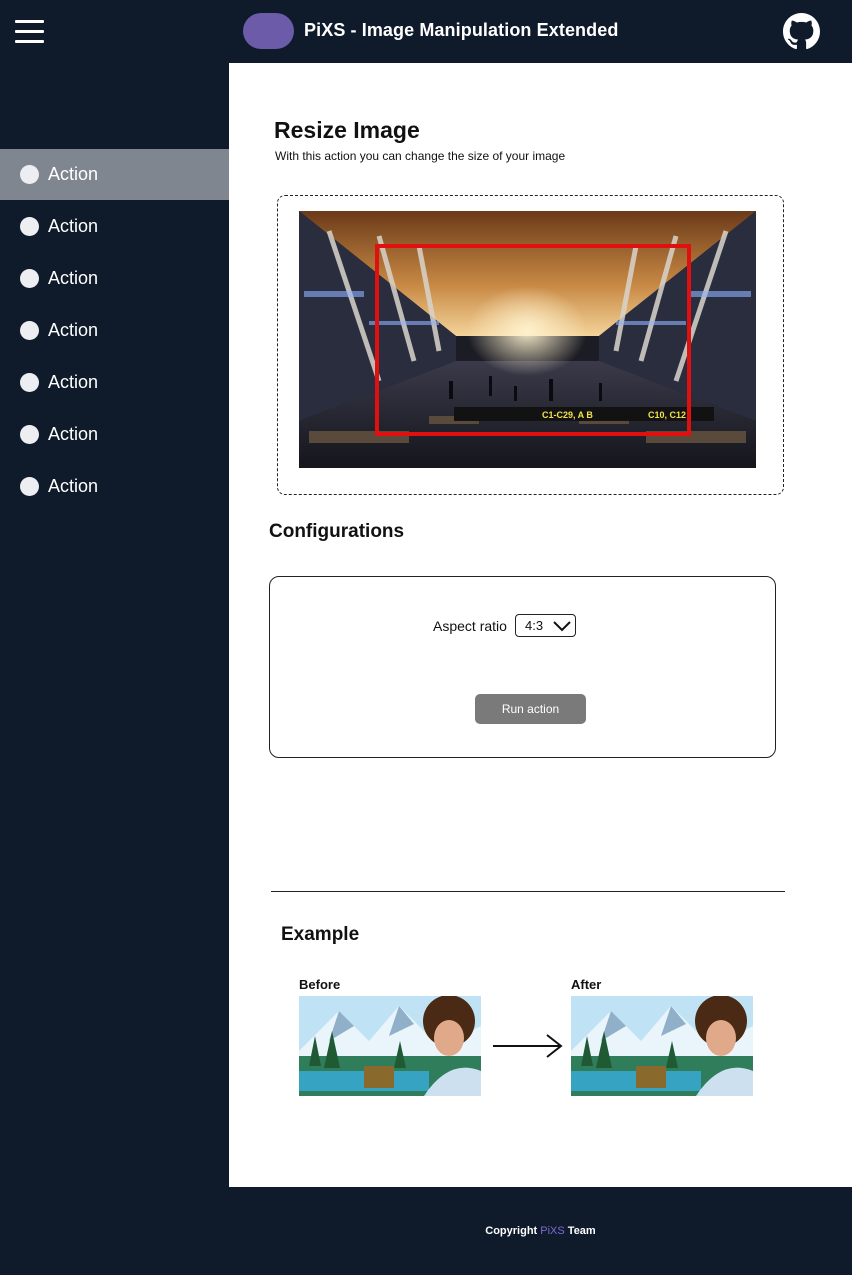 The image size is (852, 1275). What do you see at coordinates (114, 434) in the screenshot?
I see `sidebar-item-action-6: Action` at bounding box center [114, 434].